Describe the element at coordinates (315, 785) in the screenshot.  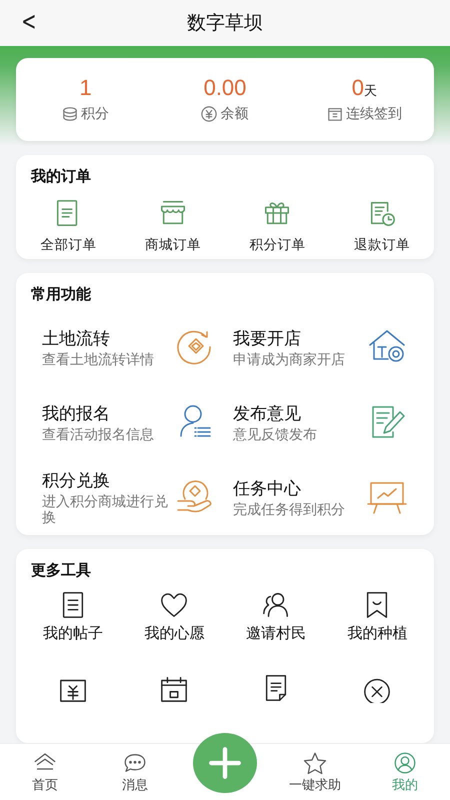
I see `tab-item: 一键求助` at that location.